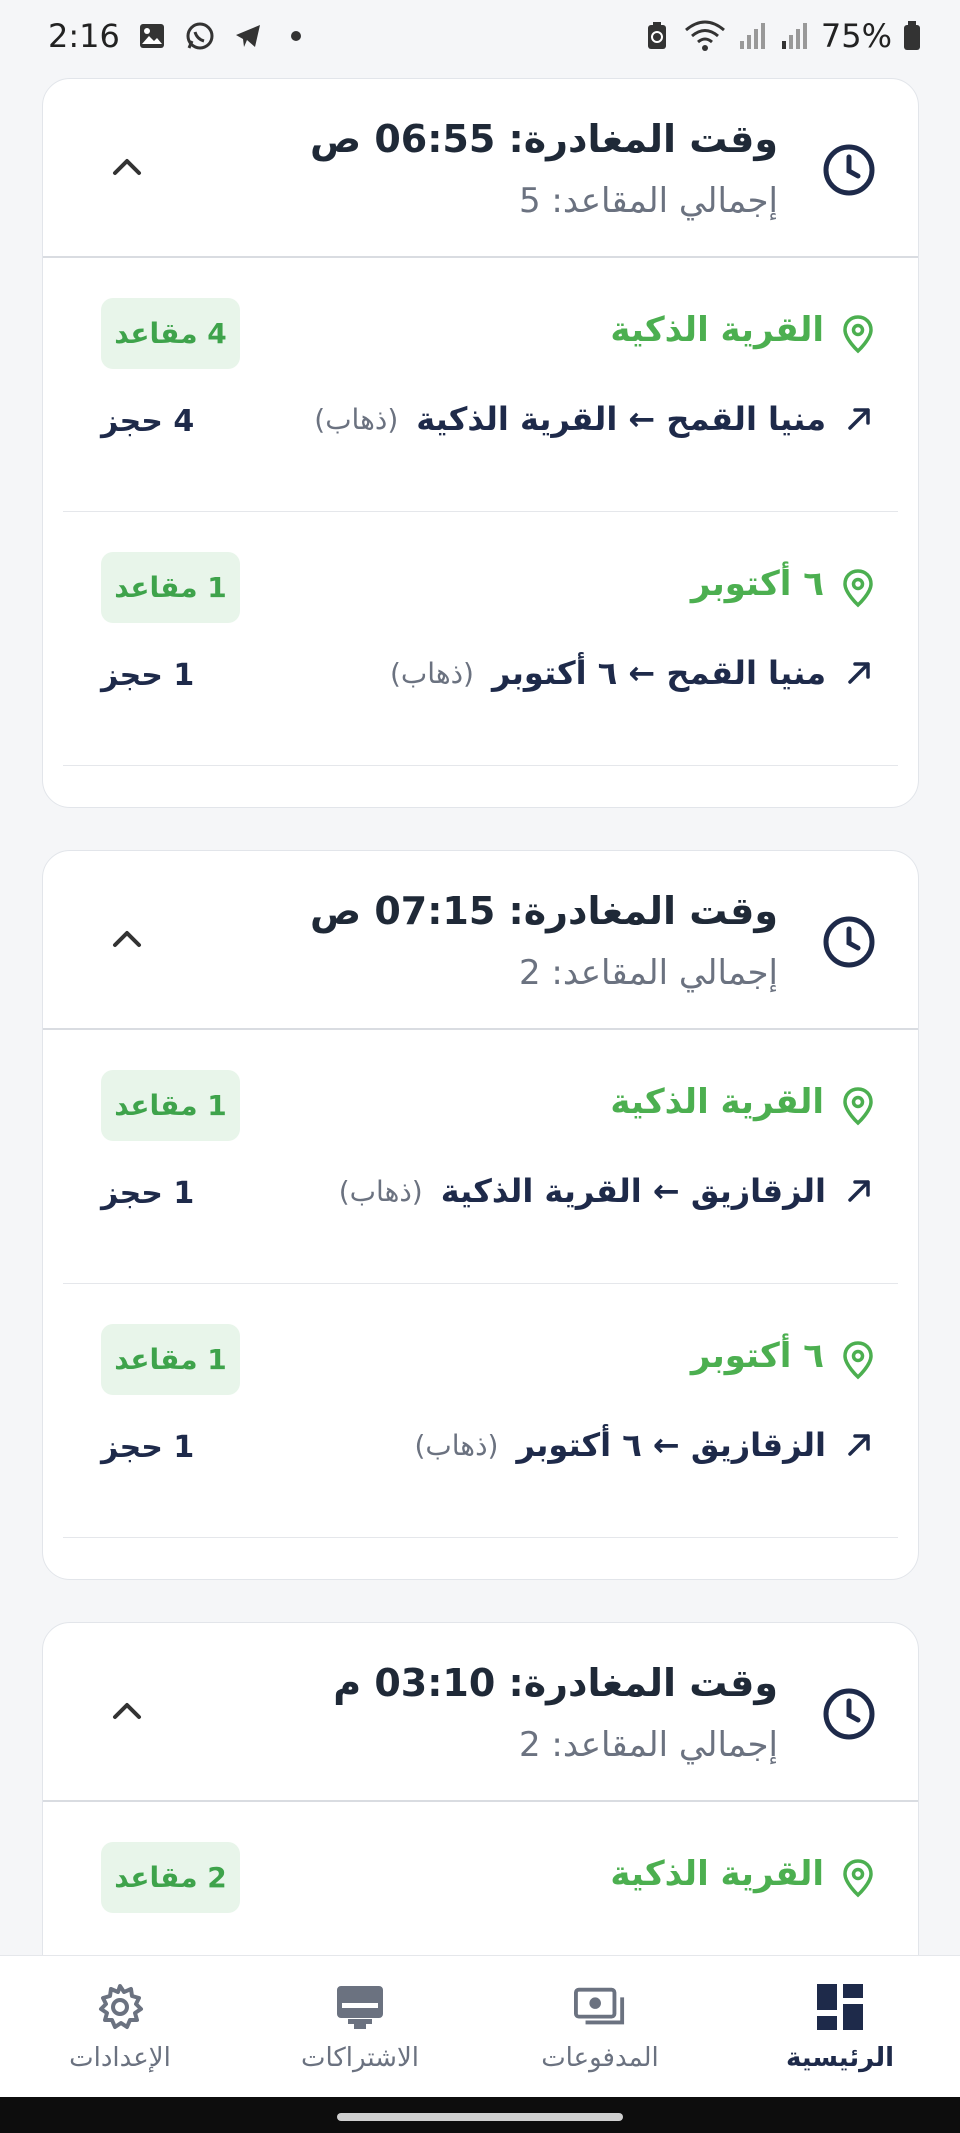 The image size is (960, 2133). I want to click on status-right: 75%, so click(781, 36).